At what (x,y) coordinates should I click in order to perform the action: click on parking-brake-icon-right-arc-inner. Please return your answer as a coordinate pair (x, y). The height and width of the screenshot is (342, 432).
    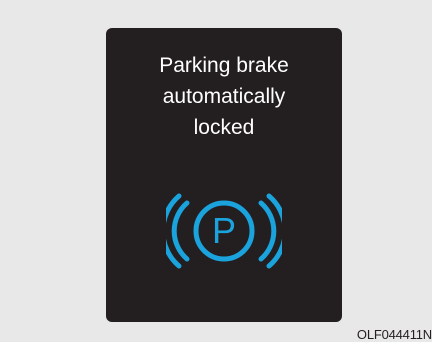
    Looking at the image, I should click on (267, 231).